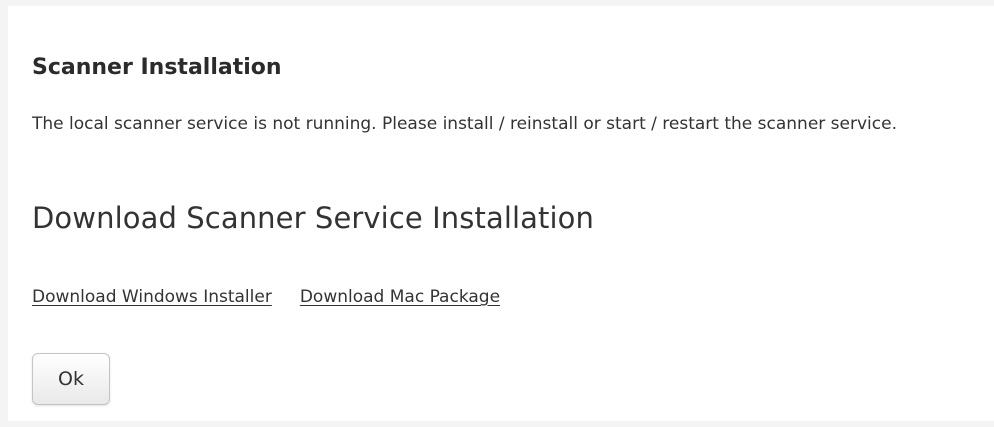  Describe the element at coordinates (313, 218) in the screenshot. I see `download-section-heading: Download Scanner Service Installation` at that location.